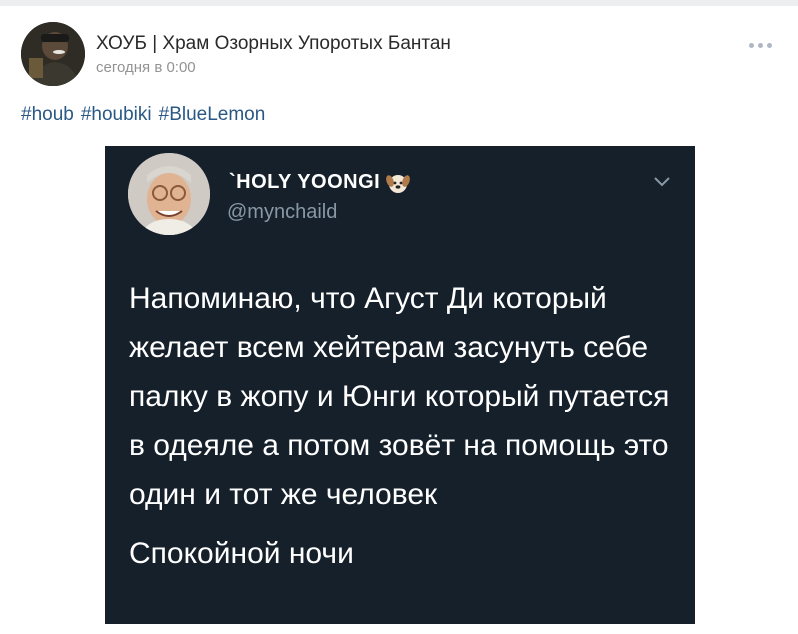 This screenshot has width=798, height=634. I want to click on hashtag-houb: #houb, so click(47, 115).